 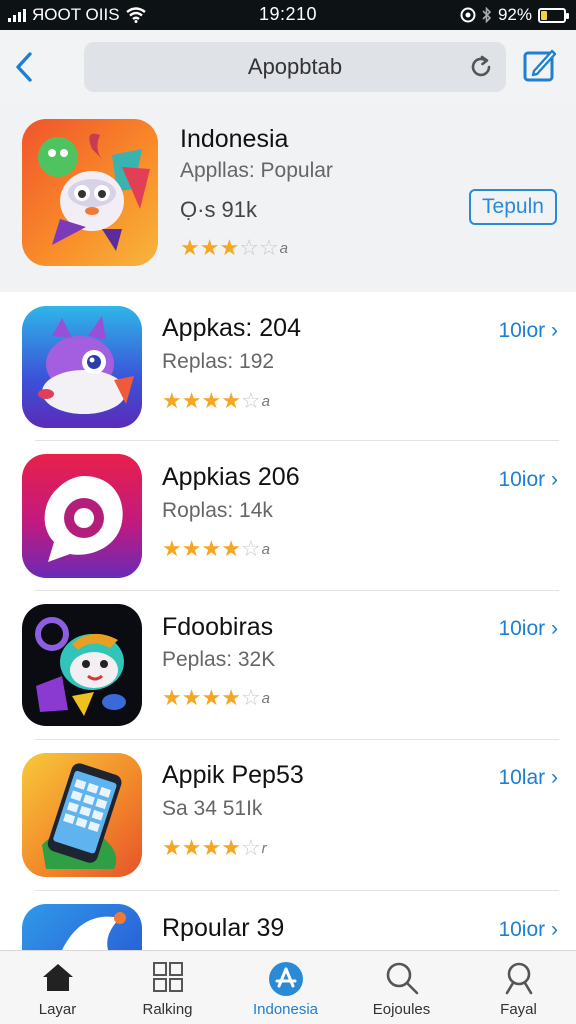 What do you see at coordinates (167, 1009) in the screenshot?
I see `tab-label: Ralking` at bounding box center [167, 1009].